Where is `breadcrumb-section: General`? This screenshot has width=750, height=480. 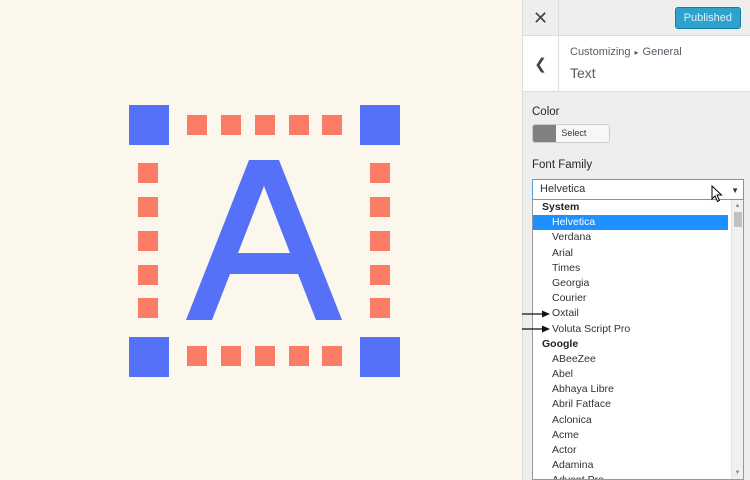
breadcrumb-section: General is located at coordinates (662, 52).